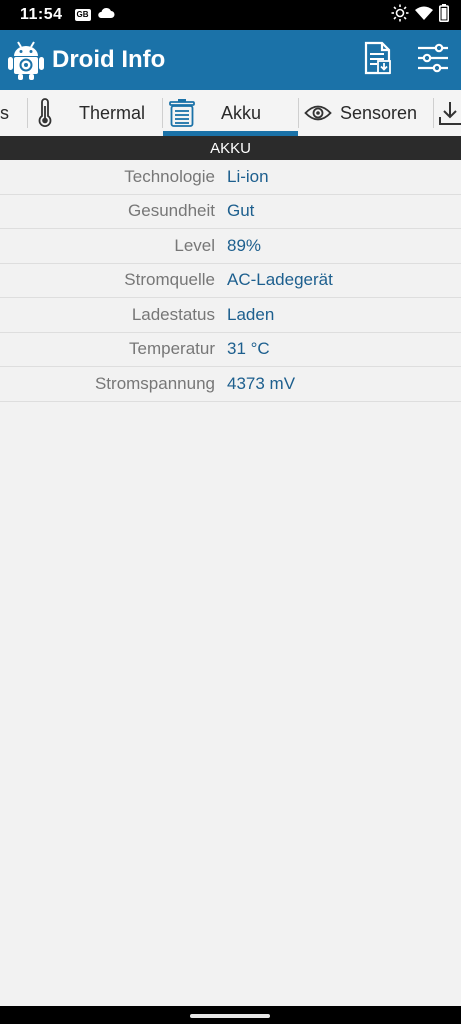 The image size is (461, 1024). I want to click on row-value: AC-Ladegerät, so click(280, 280).